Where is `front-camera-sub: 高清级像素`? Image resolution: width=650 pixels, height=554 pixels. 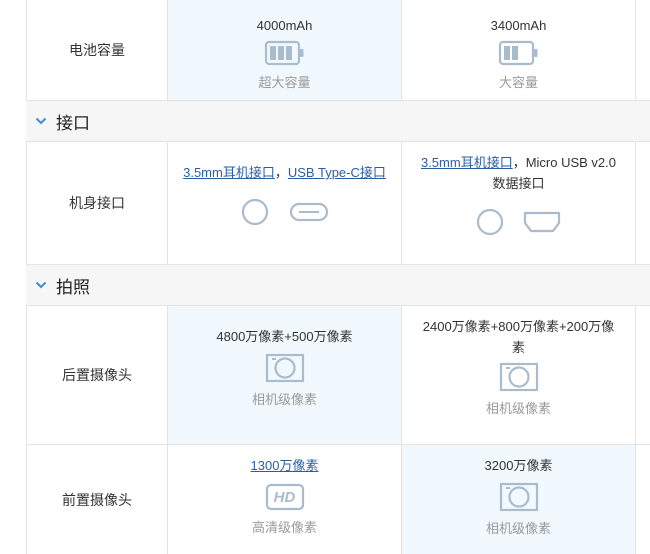 front-camera-sub: 高清级像素 is located at coordinates (284, 527).